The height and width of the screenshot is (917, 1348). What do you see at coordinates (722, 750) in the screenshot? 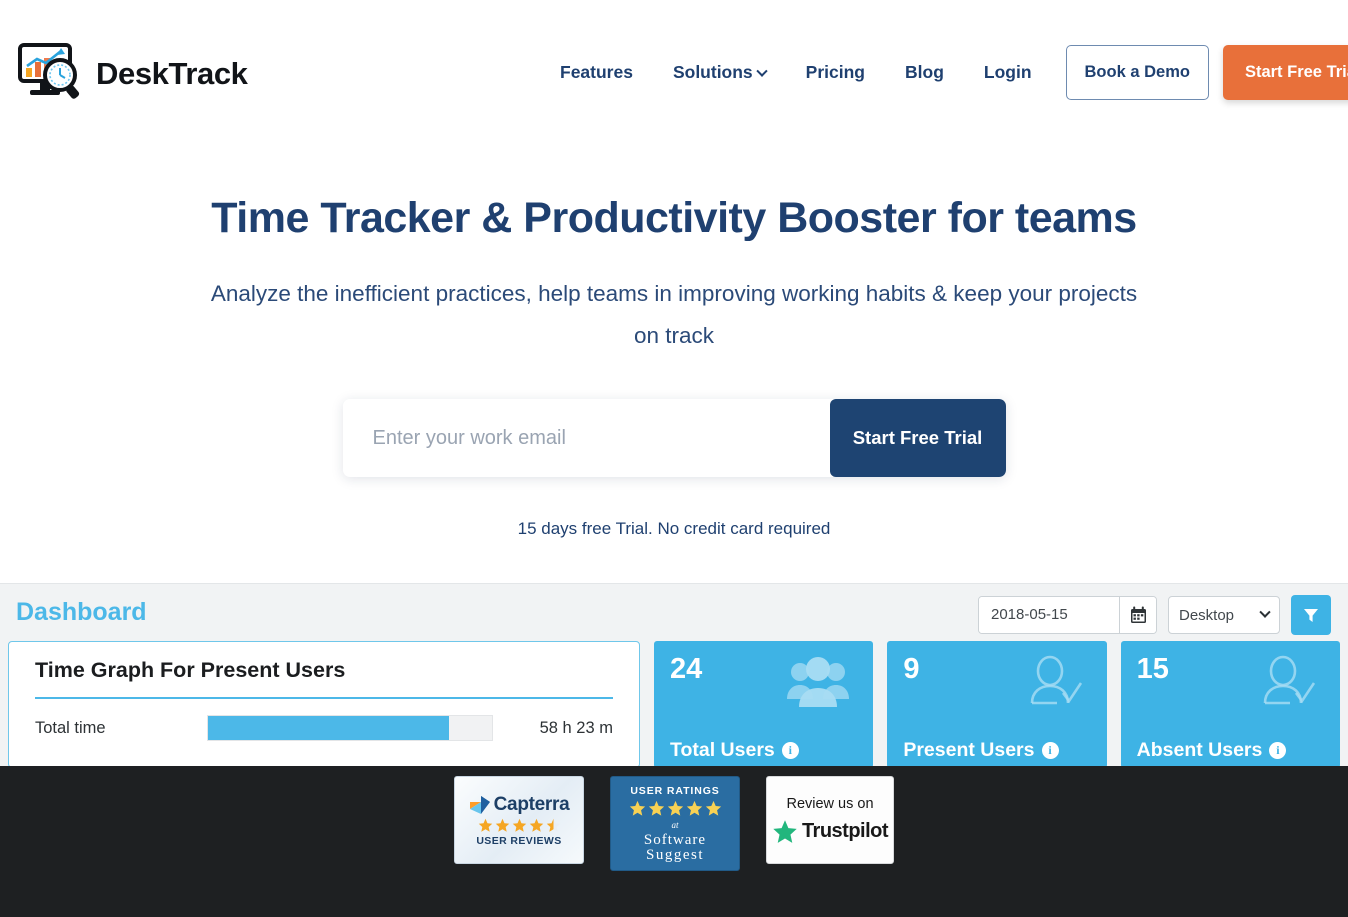
I see `stat-label: Total Users` at bounding box center [722, 750].